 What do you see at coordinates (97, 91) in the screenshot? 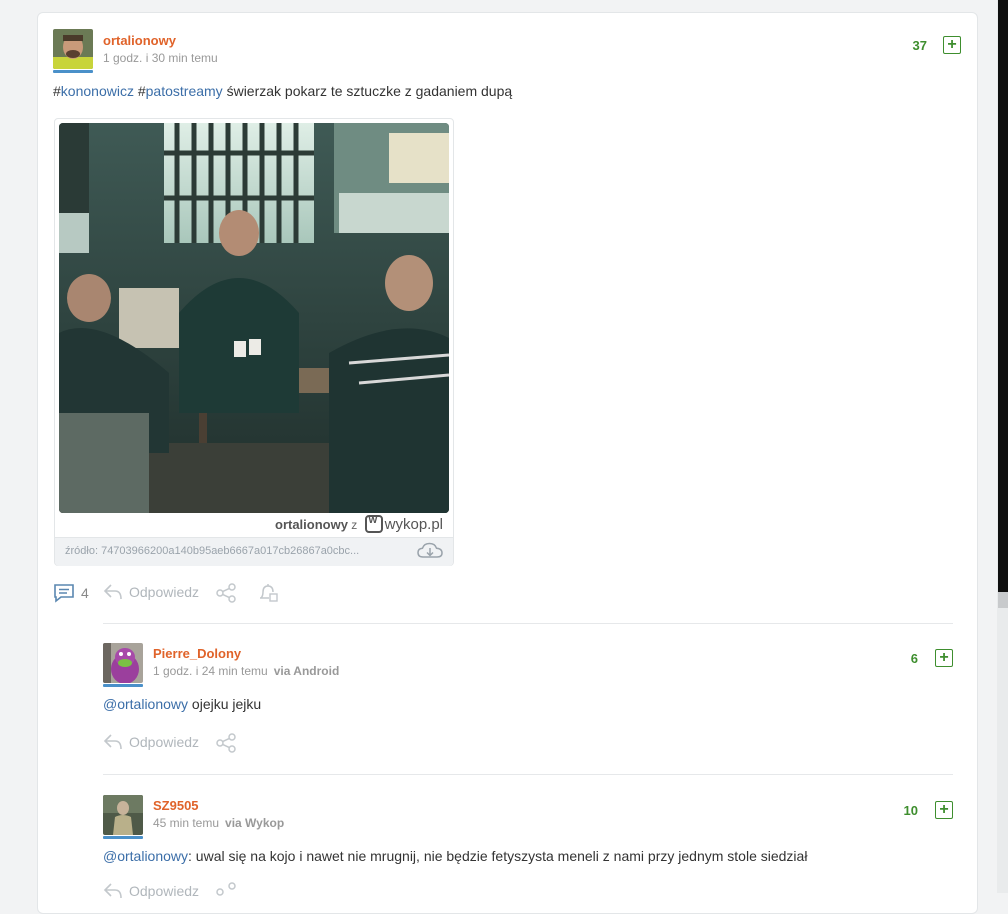
I see `tag-link: kononowicz` at bounding box center [97, 91].